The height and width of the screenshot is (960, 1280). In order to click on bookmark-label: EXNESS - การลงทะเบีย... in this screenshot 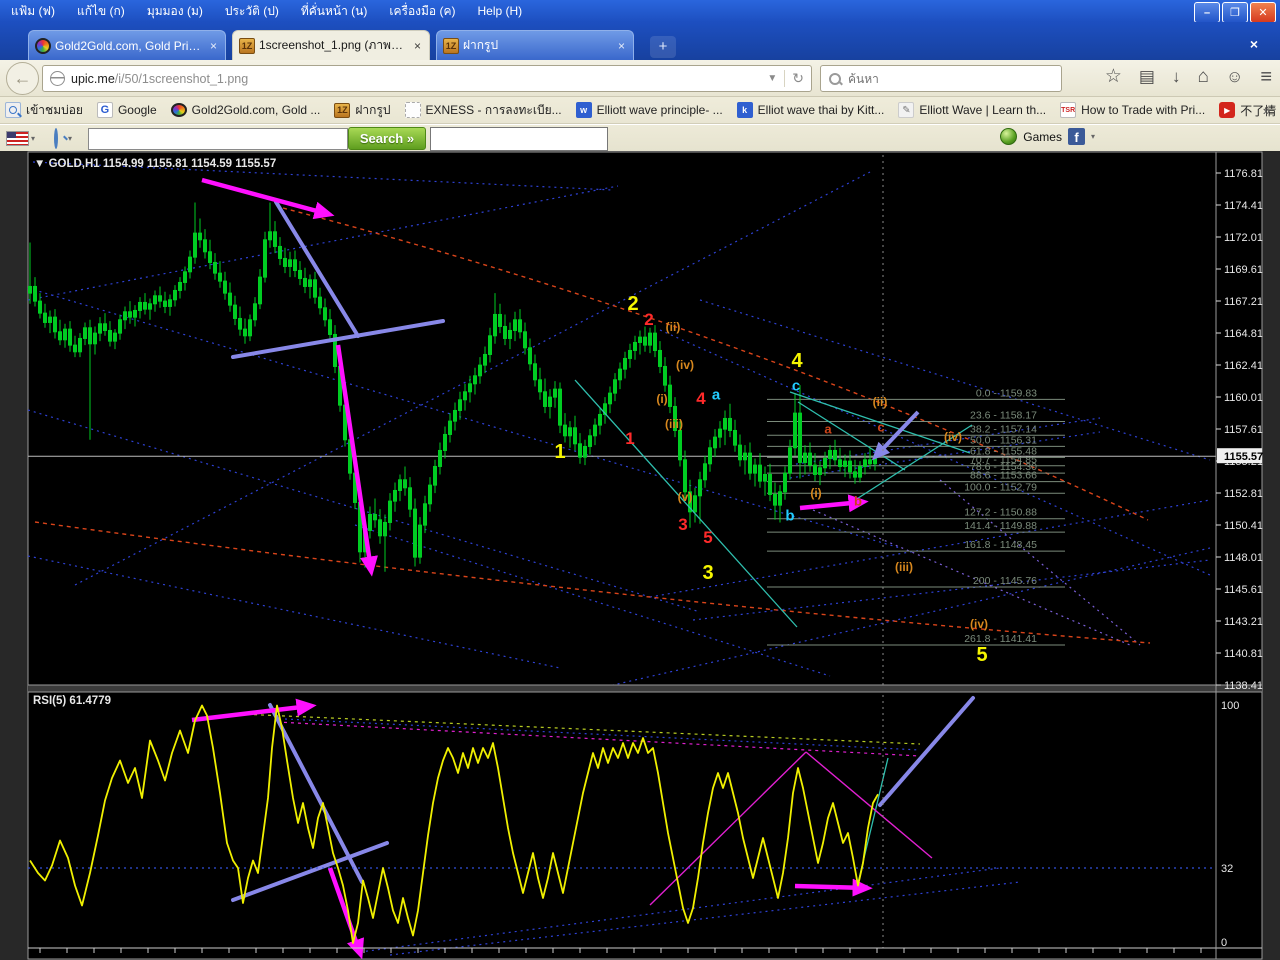, I will do `click(493, 109)`.